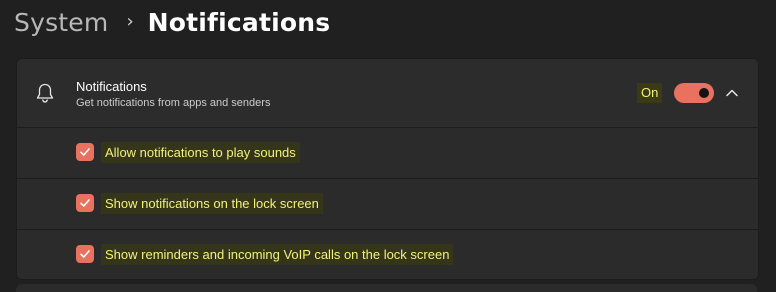  I want to click on chevron-up-icon, so click(732, 93).